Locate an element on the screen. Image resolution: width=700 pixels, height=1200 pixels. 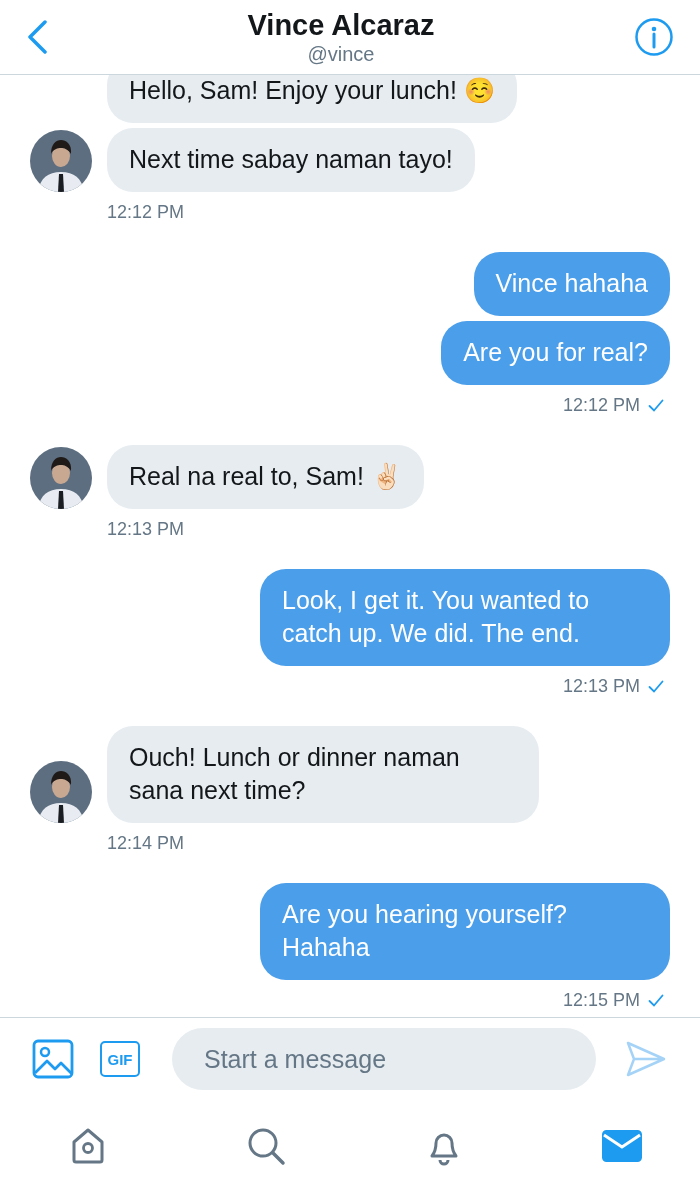
message-bubble: Vince hahaha is located at coordinates (571, 284).